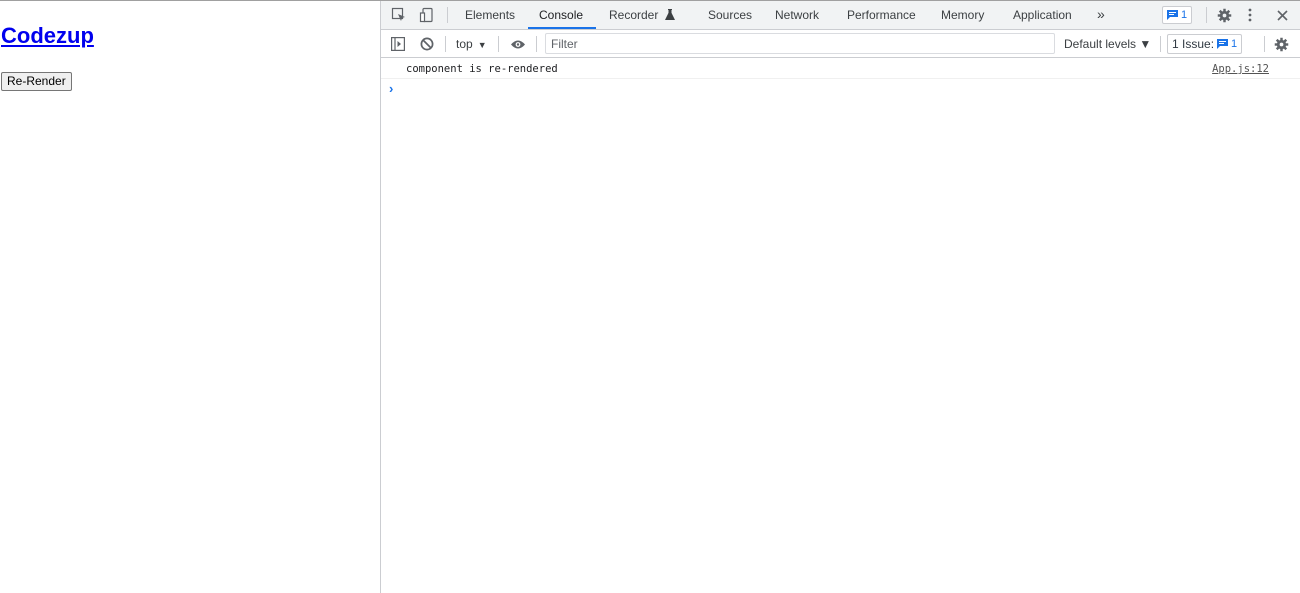 The image size is (1300, 593). What do you see at coordinates (482, 69) in the screenshot?
I see `console-message-text: component is re-rendered` at bounding box center [482, 69].